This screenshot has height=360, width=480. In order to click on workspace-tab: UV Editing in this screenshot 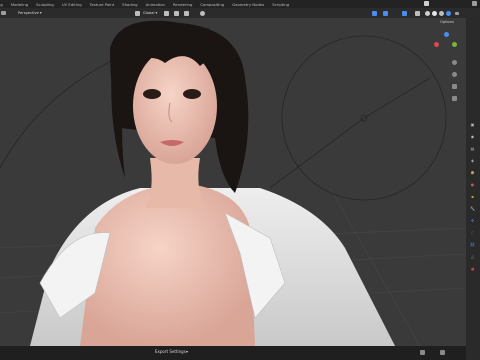, I will do `click(72, 4)`.